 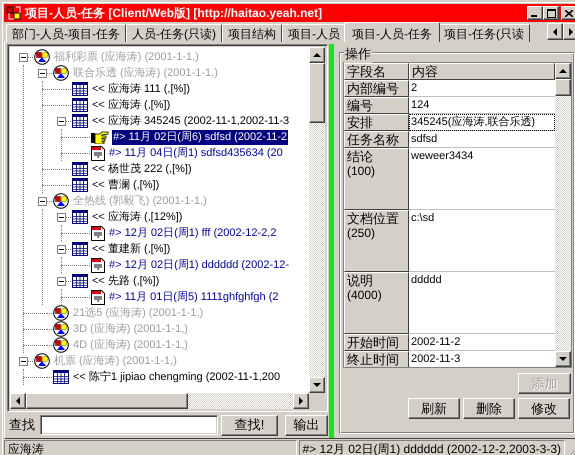 I want to click on field-value: 2, so click(x=482, y=88).